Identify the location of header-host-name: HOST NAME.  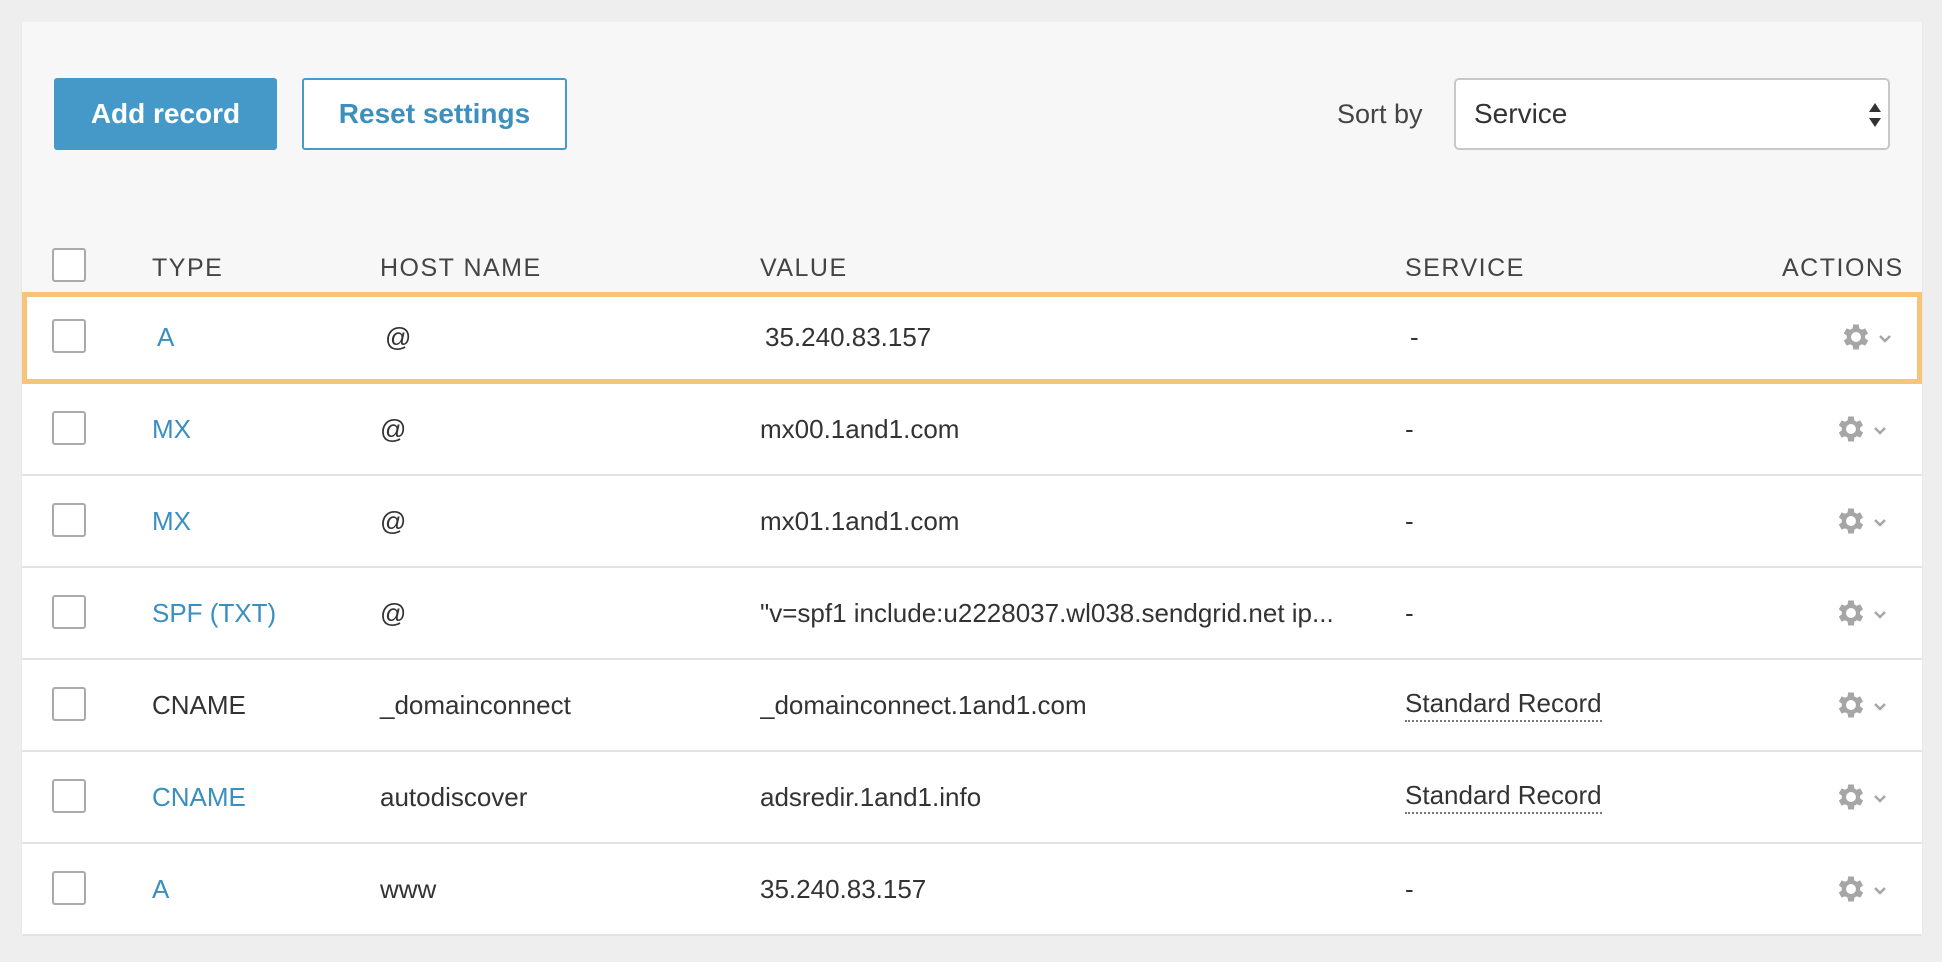
(461, 268).